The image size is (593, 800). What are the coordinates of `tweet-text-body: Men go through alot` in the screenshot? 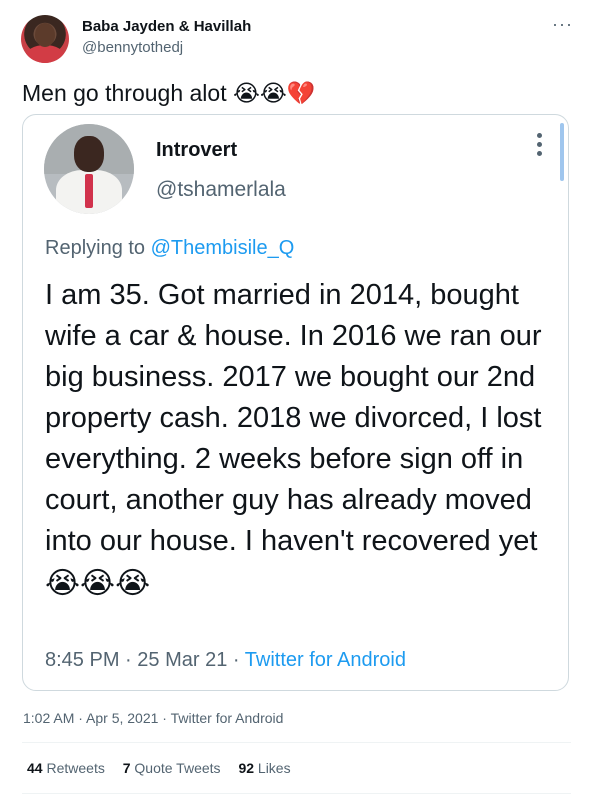 It's located at (124, 93).